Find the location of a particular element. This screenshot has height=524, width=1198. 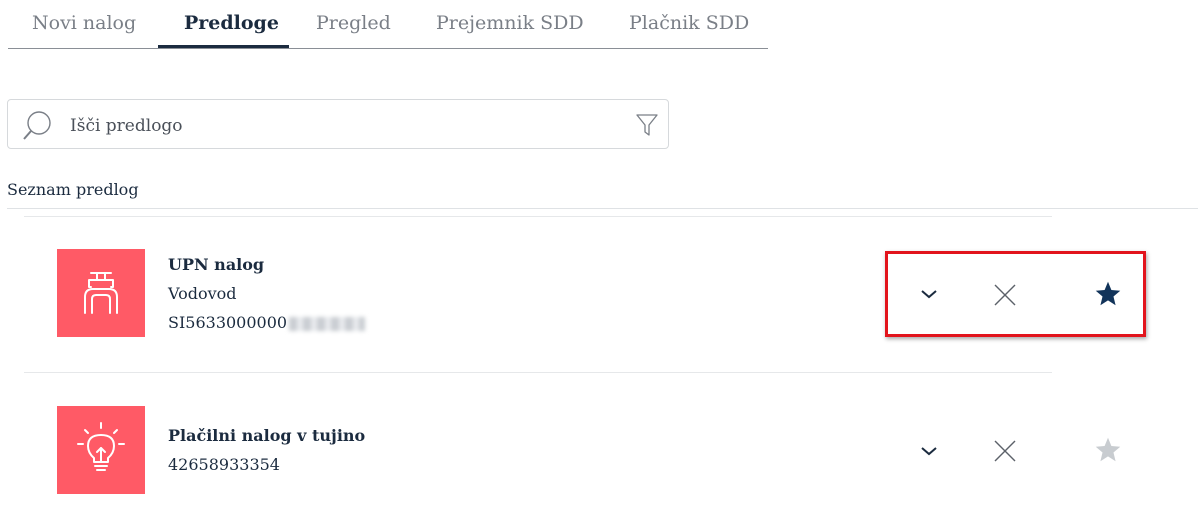

tab-prejemnik-sdd: Prejemnik SDD is located at coordinates (510, 23).